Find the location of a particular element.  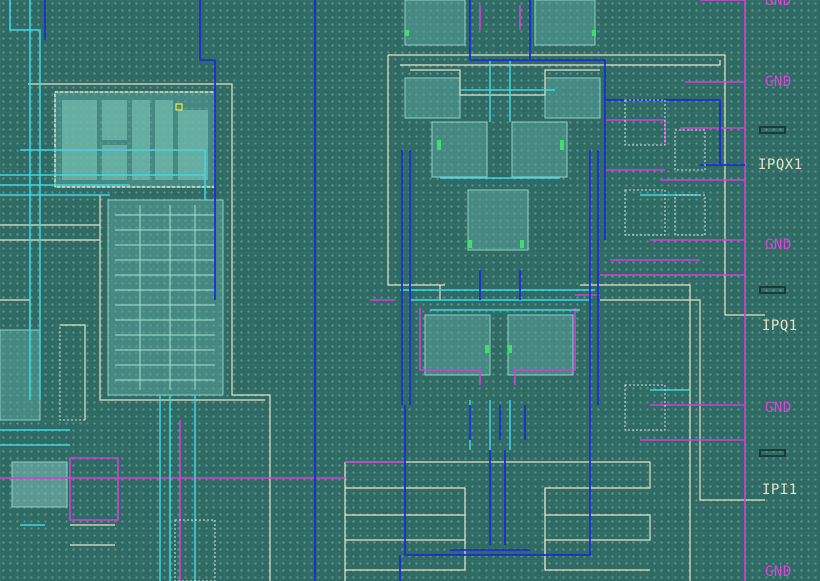

pin-label-ipi1: IPI1 is located at coordinates (780, 490).